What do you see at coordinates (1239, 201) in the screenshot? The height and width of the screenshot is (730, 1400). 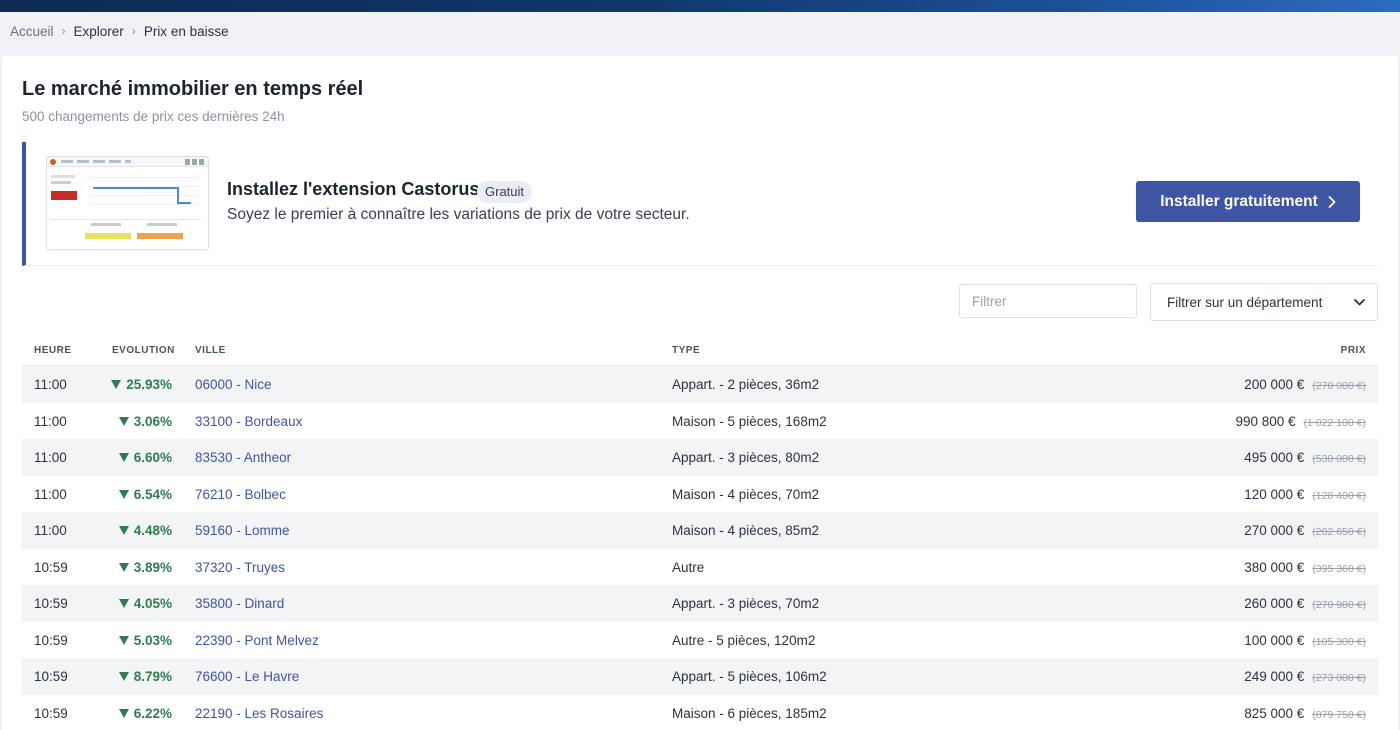 I see `install-button-label: Installer gratuitement` at bounding box center [1239, 201].